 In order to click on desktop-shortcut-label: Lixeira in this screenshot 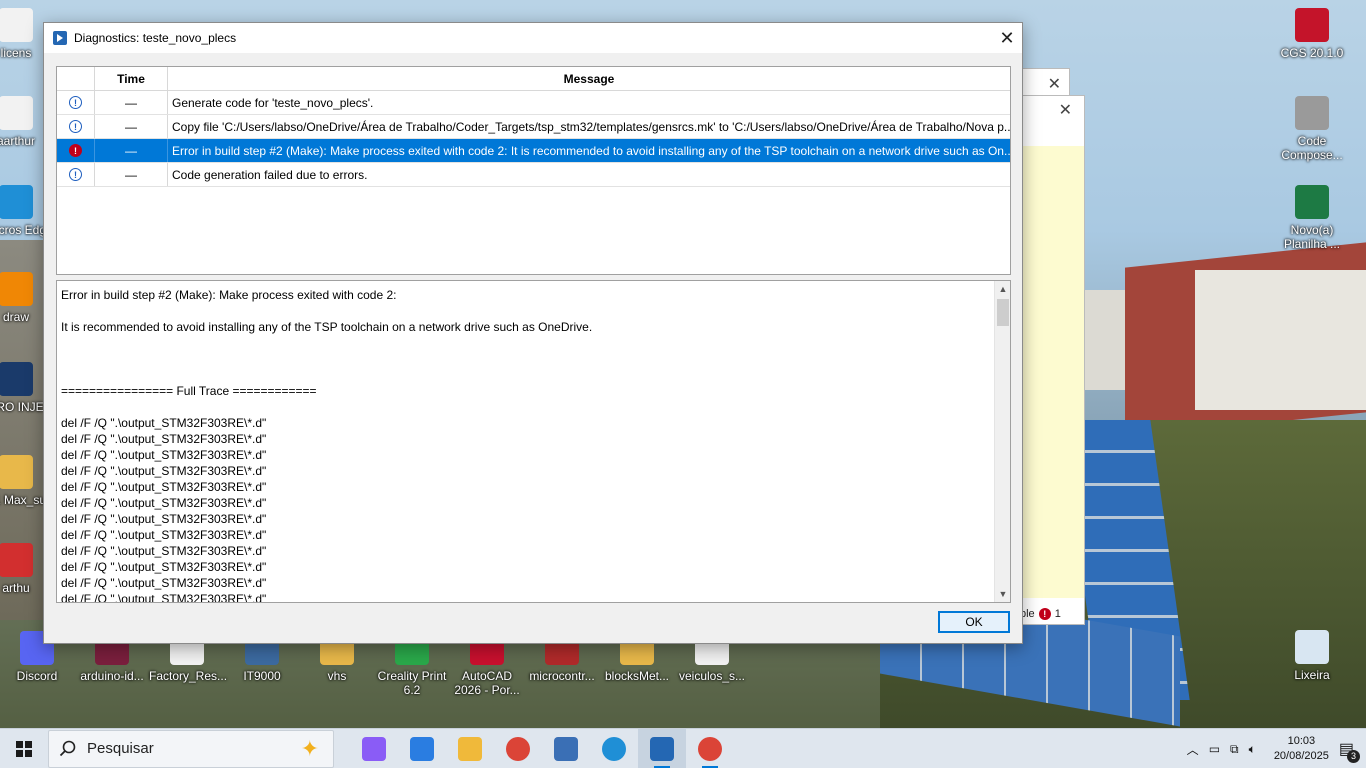, I will do `click(1312, 675)`.